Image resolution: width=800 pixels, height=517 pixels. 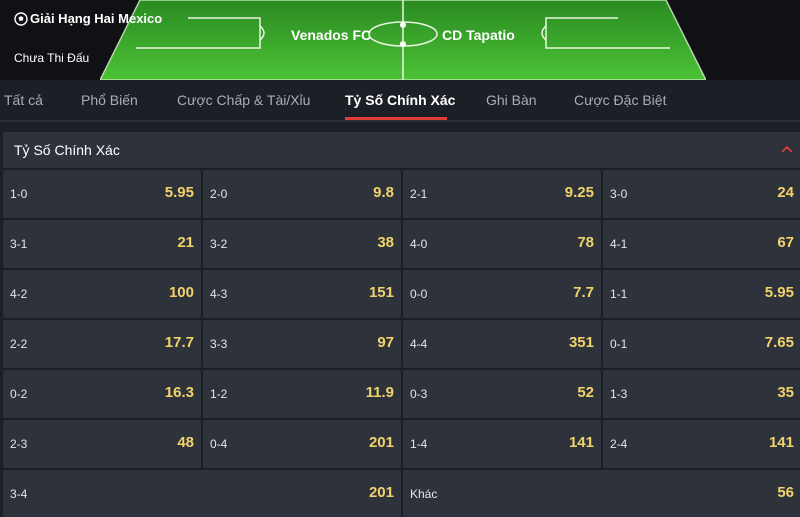 I want to click on active-tab-indicator, so click(x=396, y=118).